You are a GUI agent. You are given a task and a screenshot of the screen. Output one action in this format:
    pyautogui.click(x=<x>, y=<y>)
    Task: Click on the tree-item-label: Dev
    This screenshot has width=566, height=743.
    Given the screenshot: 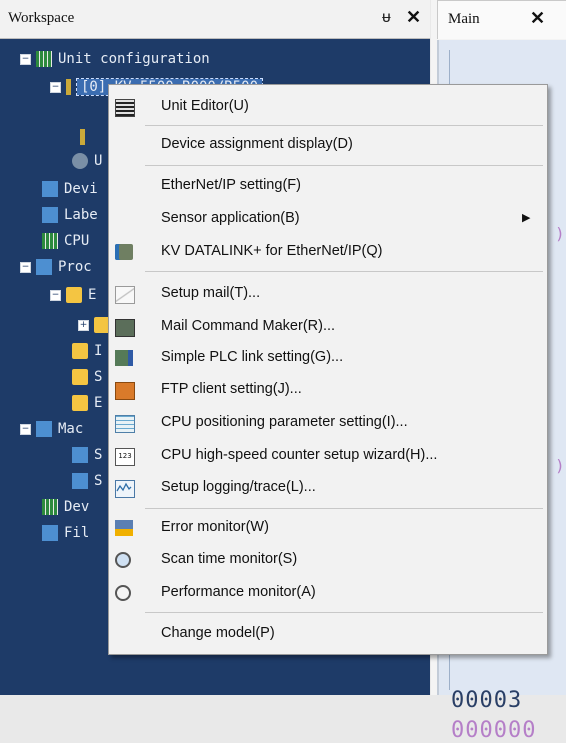 What is the action you would take?
    pyautogui.click(x=77, y=507)
    